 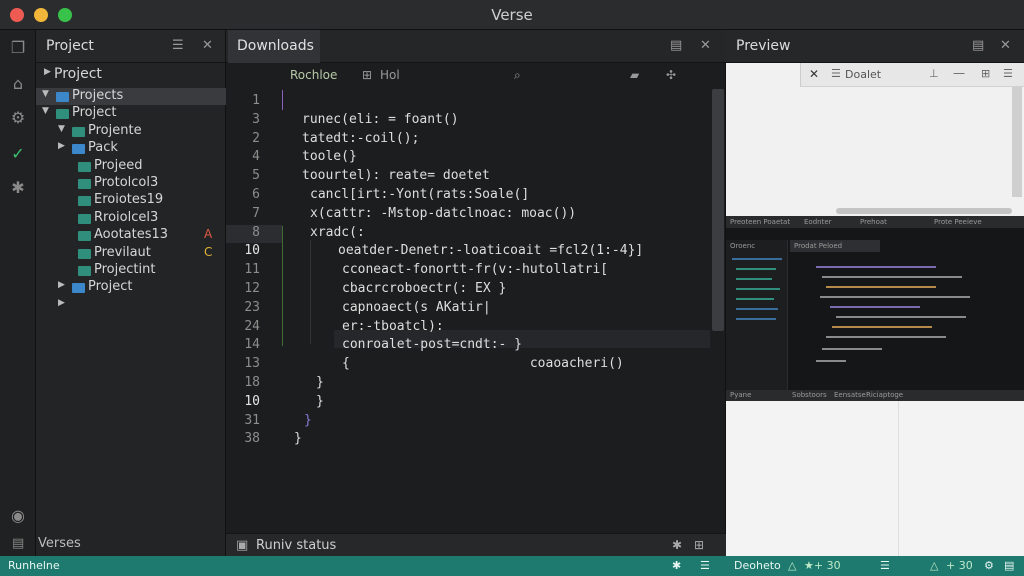 What do you see at coordinates (18, 516) in the screenshot?
I see `account-icon: ◉` at bounding box center [18, 516].